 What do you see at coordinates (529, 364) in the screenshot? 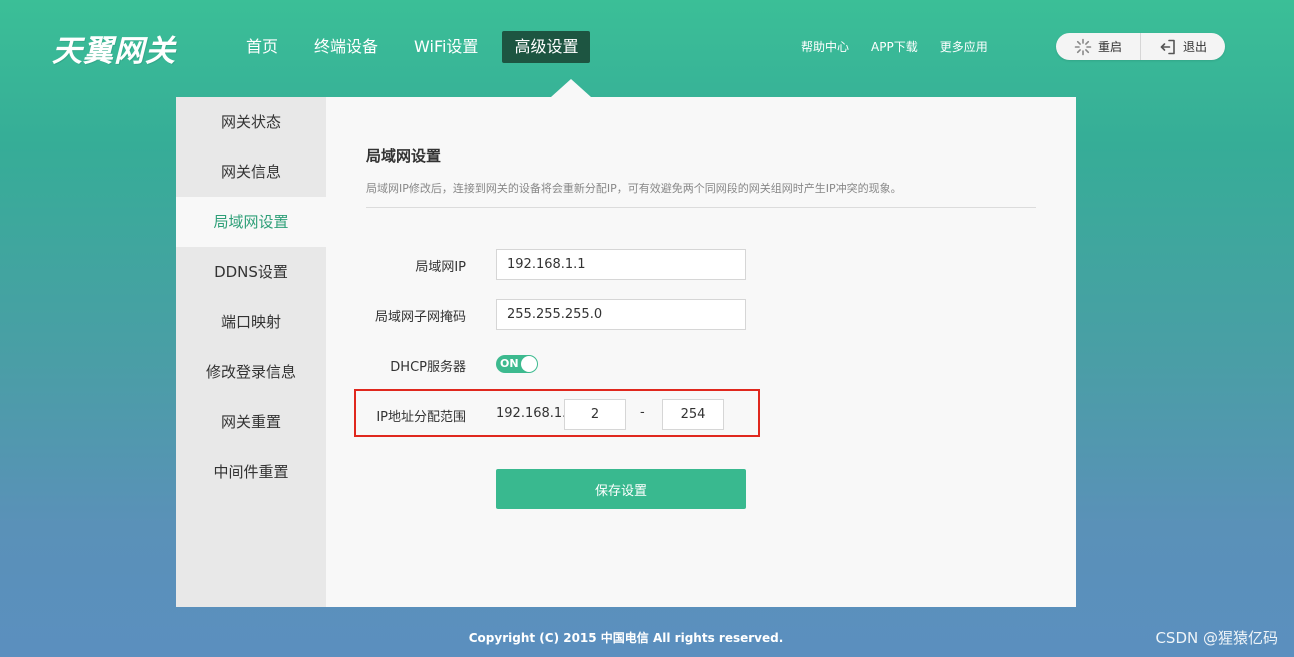
I see `dhcp-toggle-knob` at bounding box center [529, 364].